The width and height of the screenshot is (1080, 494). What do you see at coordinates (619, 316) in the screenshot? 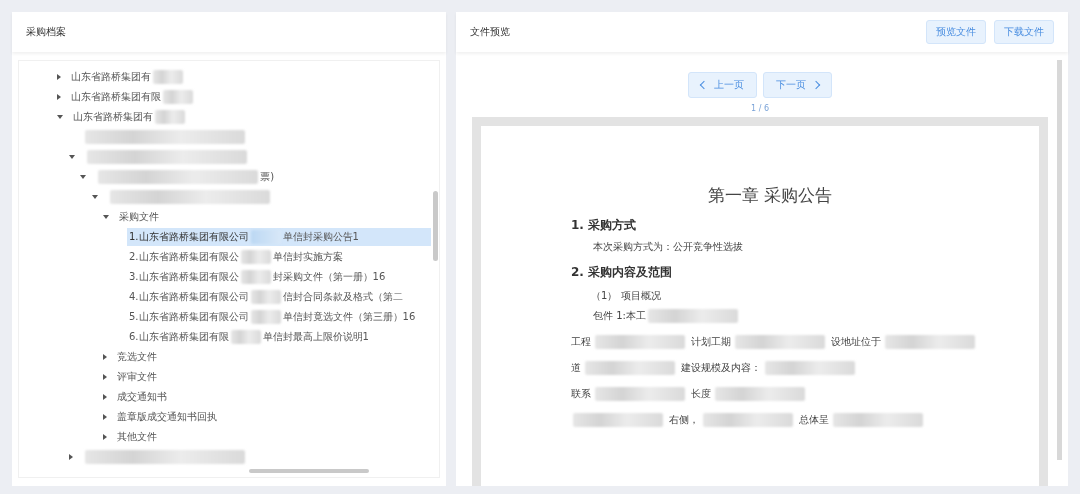
I see `document-text: 包件 1:本工` at bounding box center [619, 316].